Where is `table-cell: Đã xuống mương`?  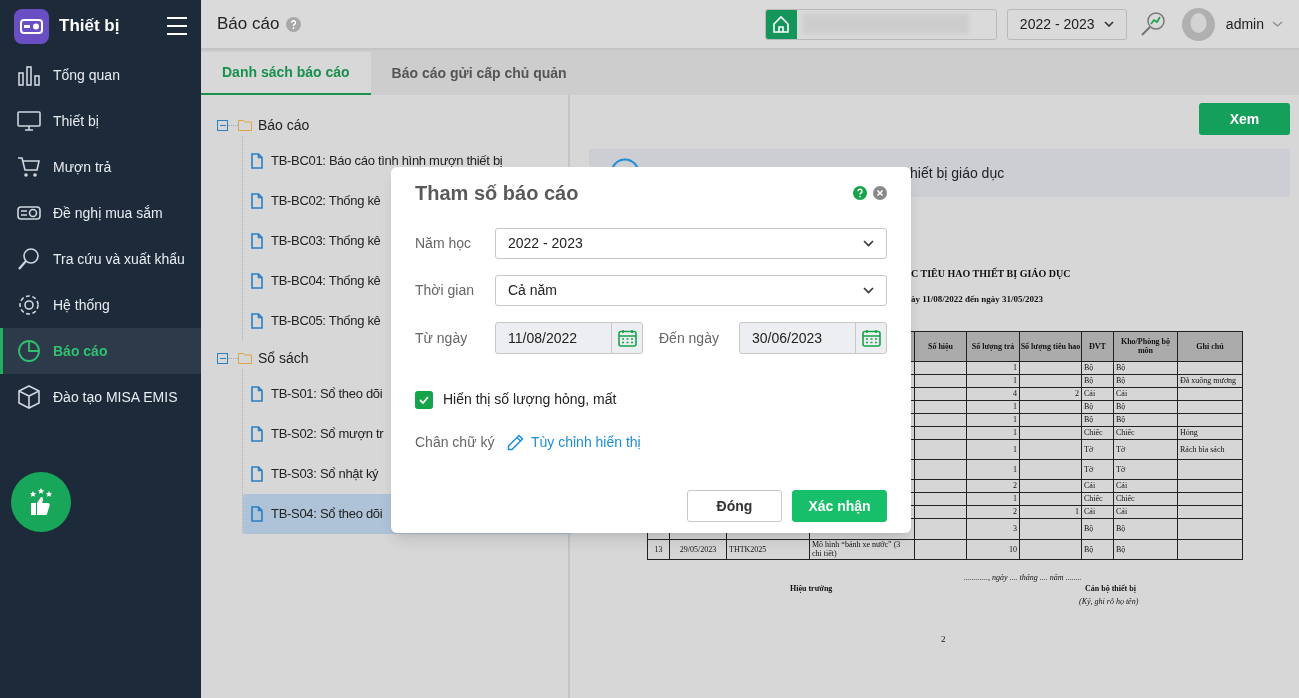 table-cell: Đã xuống mương is located at coordinates (1210, 380).